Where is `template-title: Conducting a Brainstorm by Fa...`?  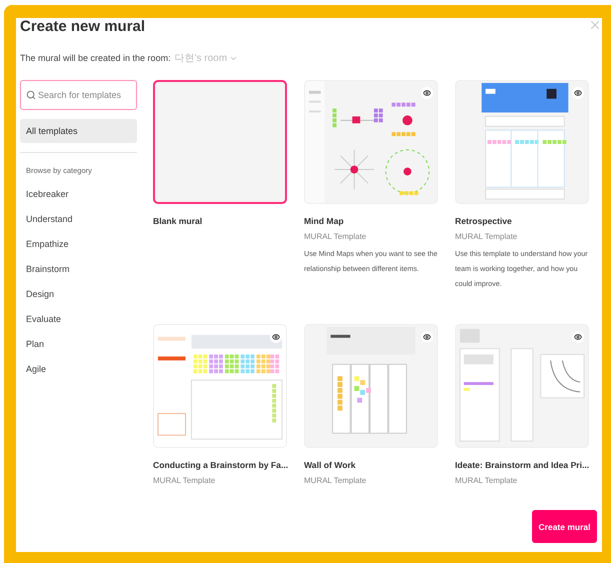 template-title: Conducting a Brainstorm by Fa... is located at coordinates (220, 465).